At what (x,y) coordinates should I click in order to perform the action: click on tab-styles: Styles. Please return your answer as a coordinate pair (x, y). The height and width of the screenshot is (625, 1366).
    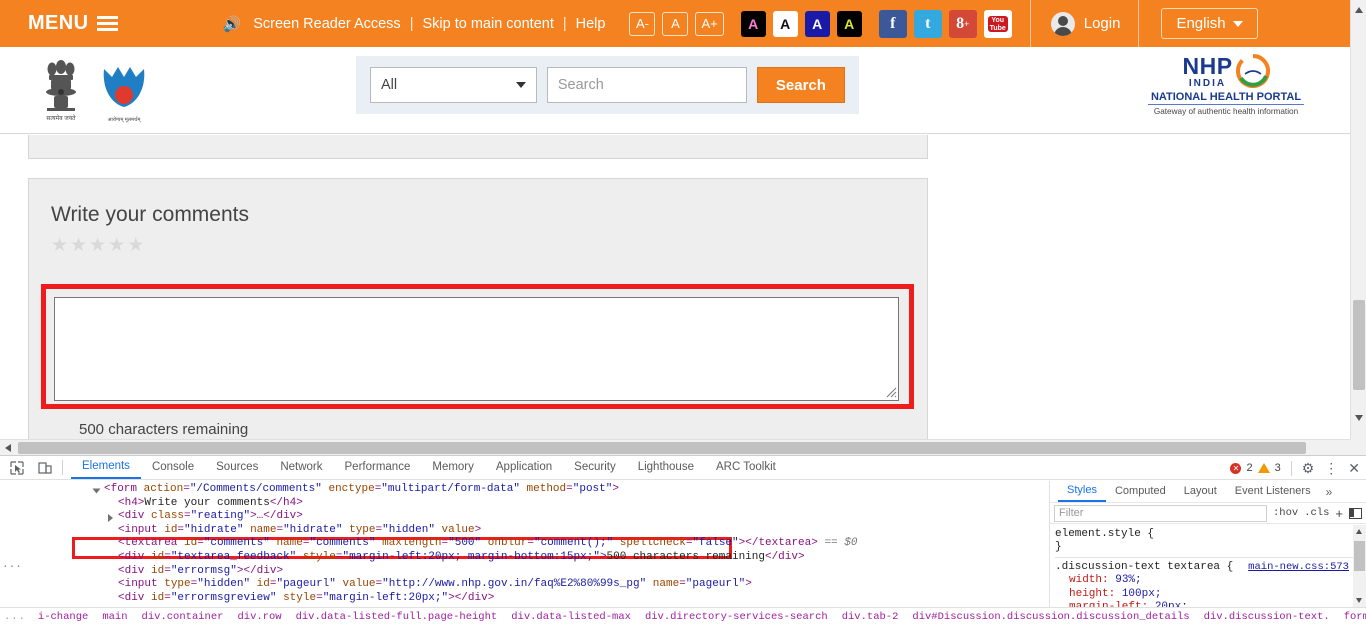
    Looking at the image, I should click on (1082, 491).